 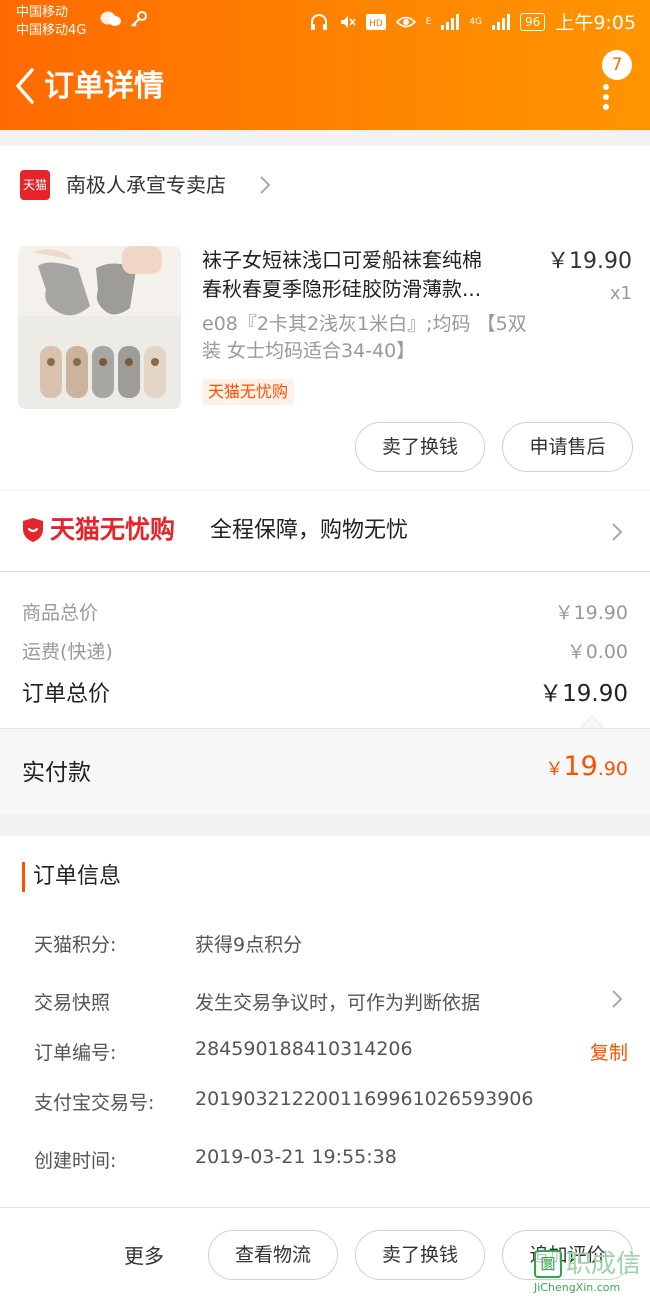 I want to click on snapshot-label: 交易快照, so click(x=72, y=1001).